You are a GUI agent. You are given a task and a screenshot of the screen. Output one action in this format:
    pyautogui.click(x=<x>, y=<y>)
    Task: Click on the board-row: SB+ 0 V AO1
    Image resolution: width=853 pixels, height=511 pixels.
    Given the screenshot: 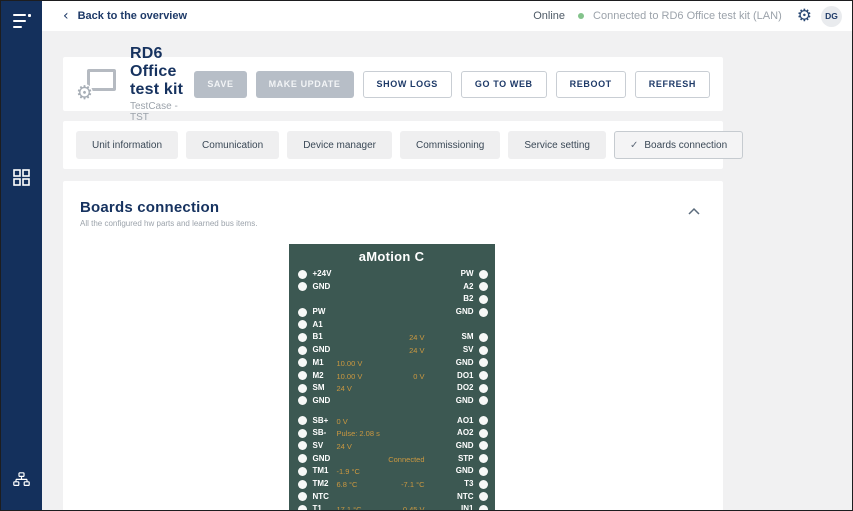 What is the action you would take?
    pyautogui.click(x=392, y=421)
    